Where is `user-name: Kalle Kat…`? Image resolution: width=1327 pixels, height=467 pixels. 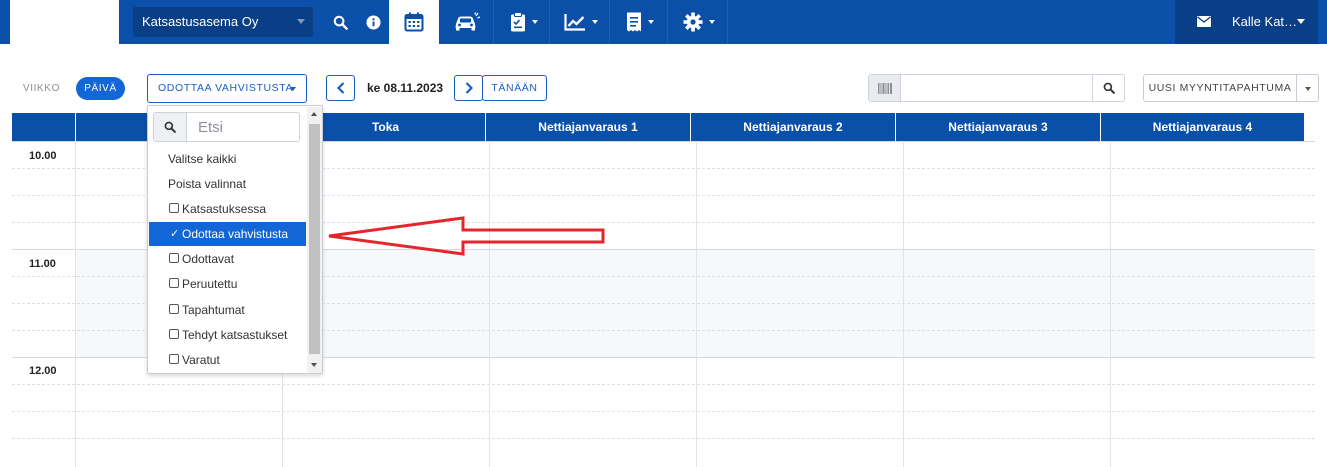
user-name: Kalle Kat… is located at coordinates (1265, 21).